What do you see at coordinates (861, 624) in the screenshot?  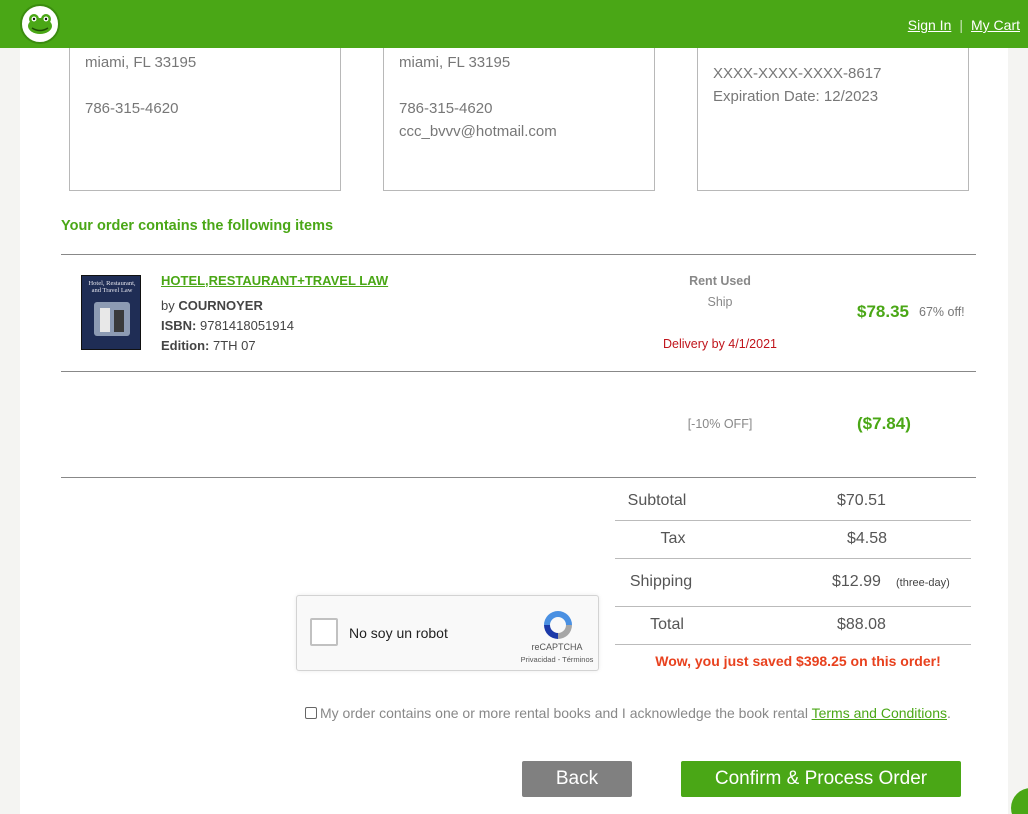 I see `total-value: $88.08` at bounding box center [861, 624].